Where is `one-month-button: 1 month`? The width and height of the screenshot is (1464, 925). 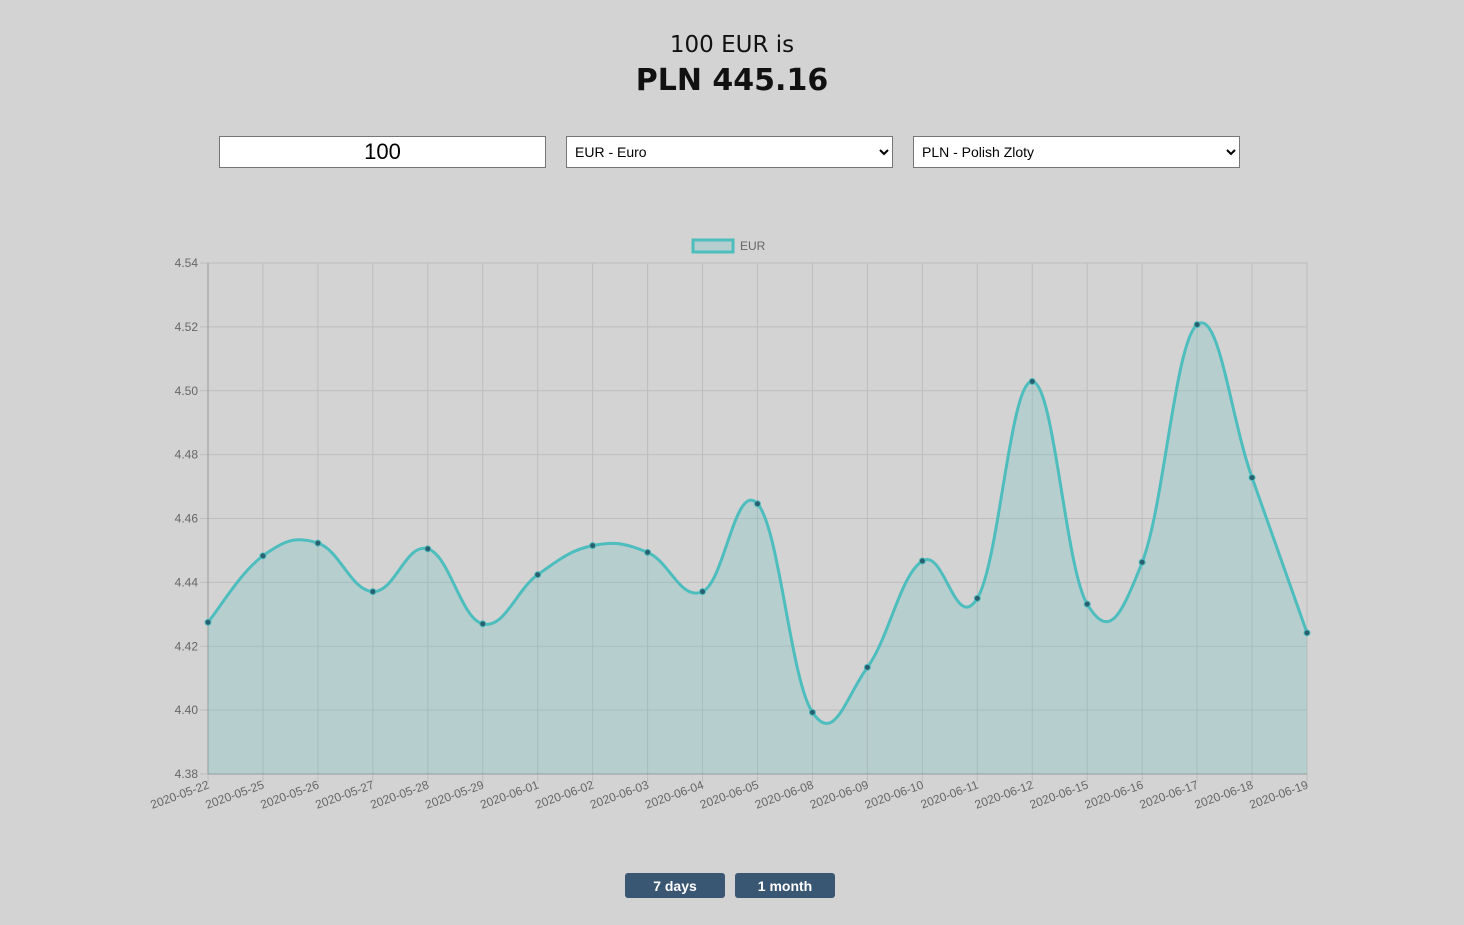
one-month-button: 1 month is located at coordinates (785, 885).